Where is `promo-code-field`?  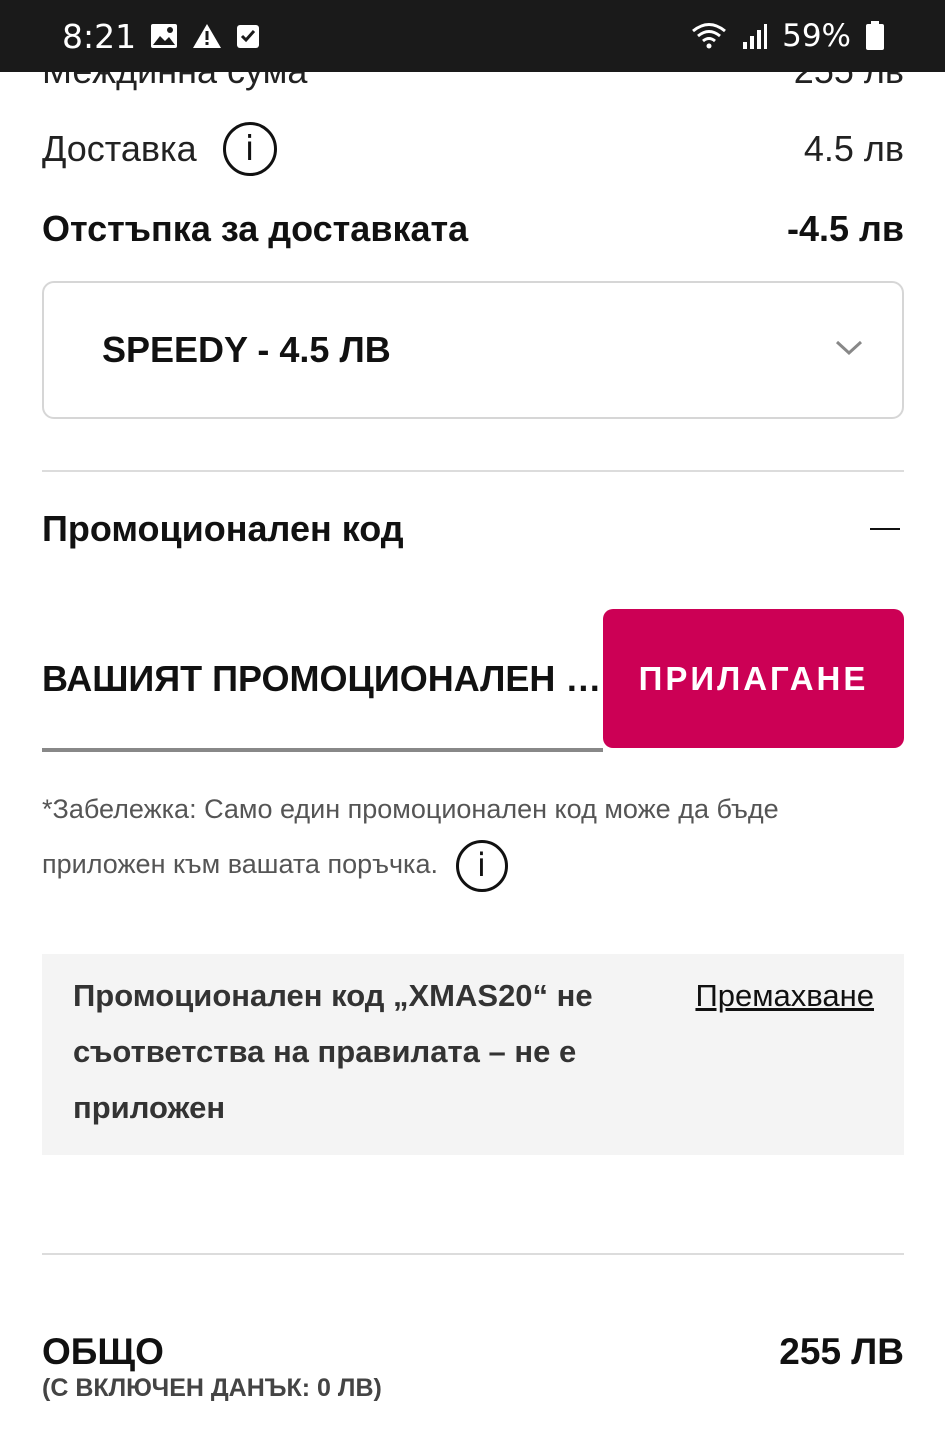 promo-code-field is located at coordinates (322, 681).